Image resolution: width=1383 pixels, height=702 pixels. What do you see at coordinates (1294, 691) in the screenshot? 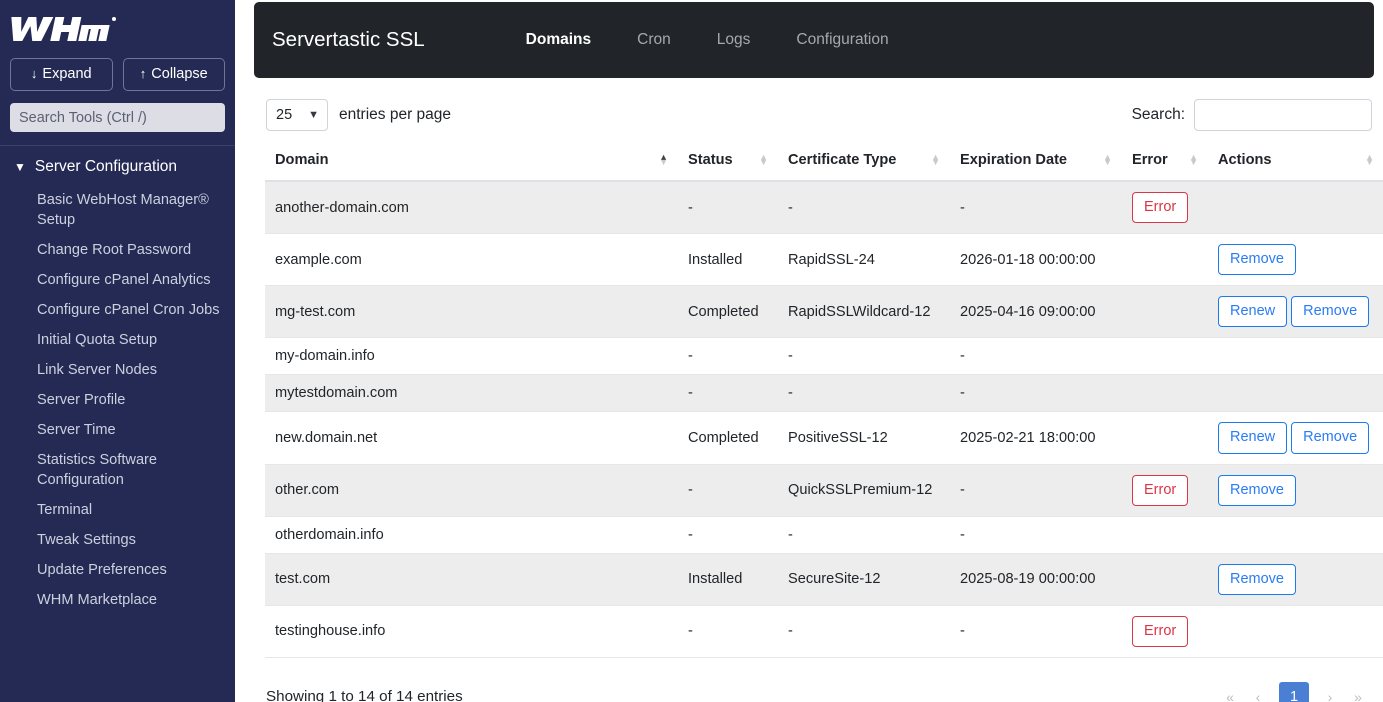
I see `pagination-page-1: 1` at bounding box center [1294, 691].